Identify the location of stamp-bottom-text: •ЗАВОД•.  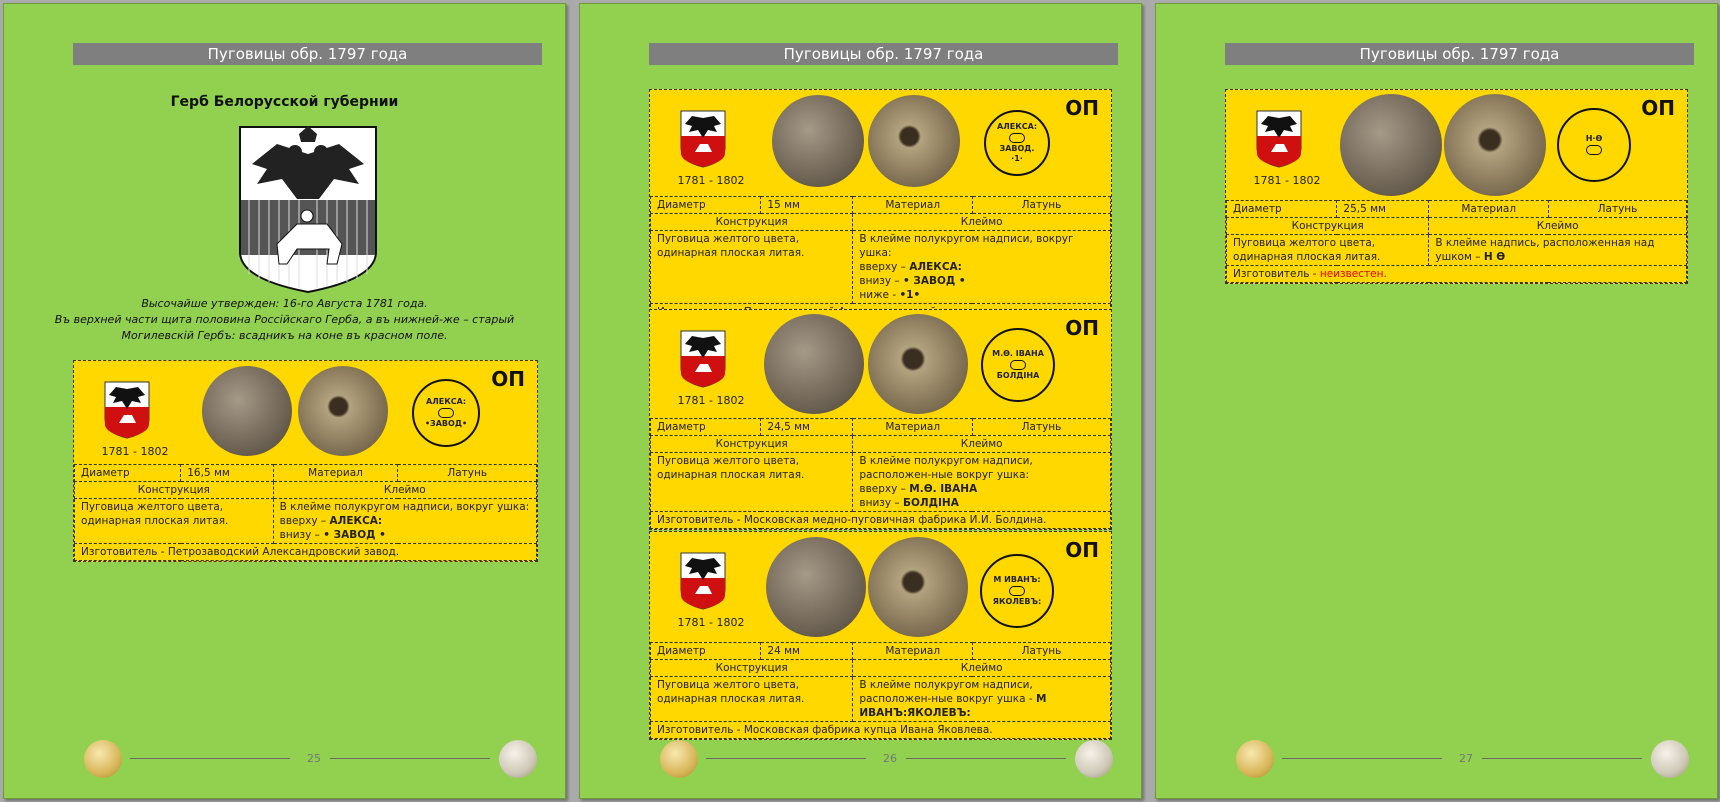
(446, 423).